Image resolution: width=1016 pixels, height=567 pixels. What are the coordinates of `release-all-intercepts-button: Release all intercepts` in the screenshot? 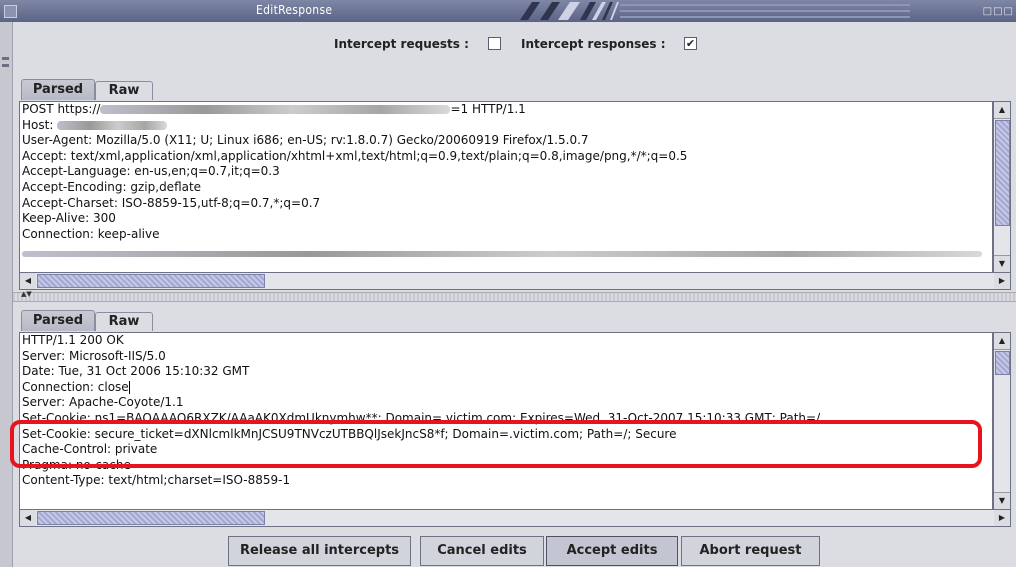 It's located at (319, 551).